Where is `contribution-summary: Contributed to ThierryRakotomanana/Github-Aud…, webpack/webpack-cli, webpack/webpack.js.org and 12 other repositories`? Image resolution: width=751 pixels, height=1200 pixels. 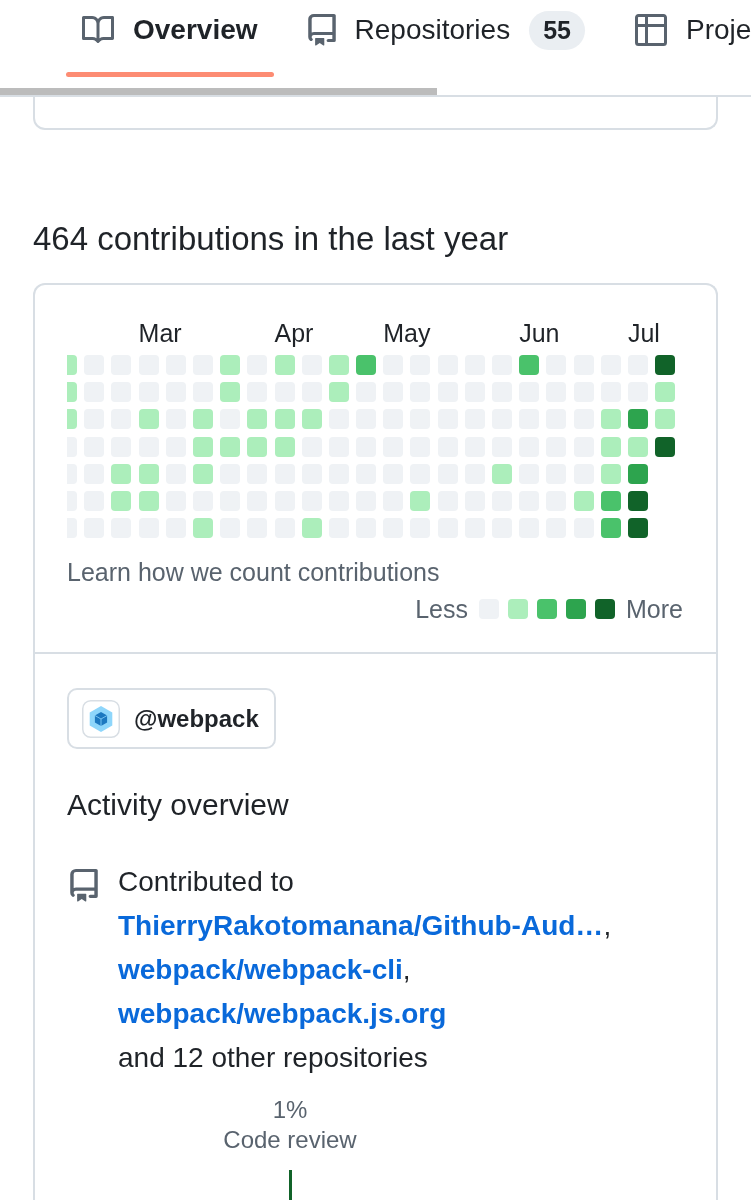
contribution-summary: Contributed to ThierryRakotomanana/Github-Aud…, webpack/webpack-cli, webpack/webpack.js.org and 12 other repositories is located at coordinates (365, 970).